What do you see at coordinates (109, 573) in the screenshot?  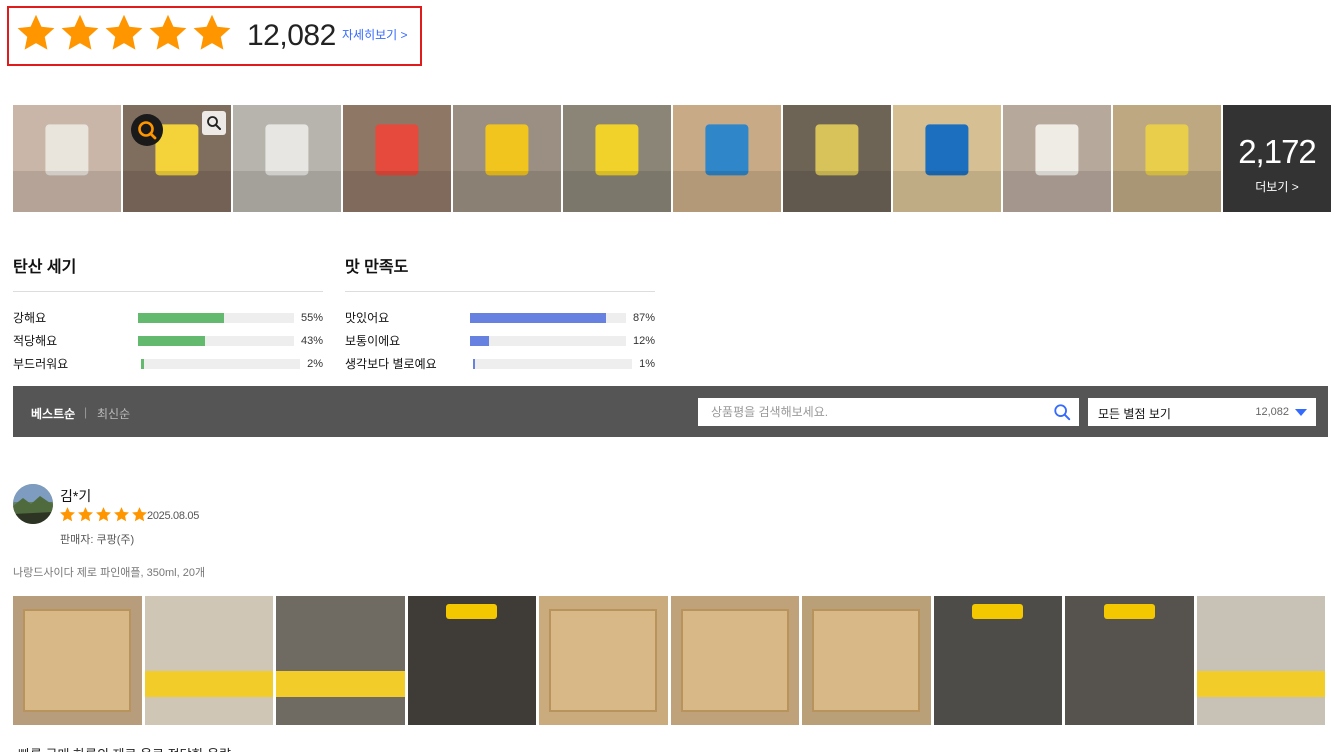 I see `reviewed-product-name: 나랑드사이다 제로 파인애플, 350ml, 20개` at bounding box center [109, 573].